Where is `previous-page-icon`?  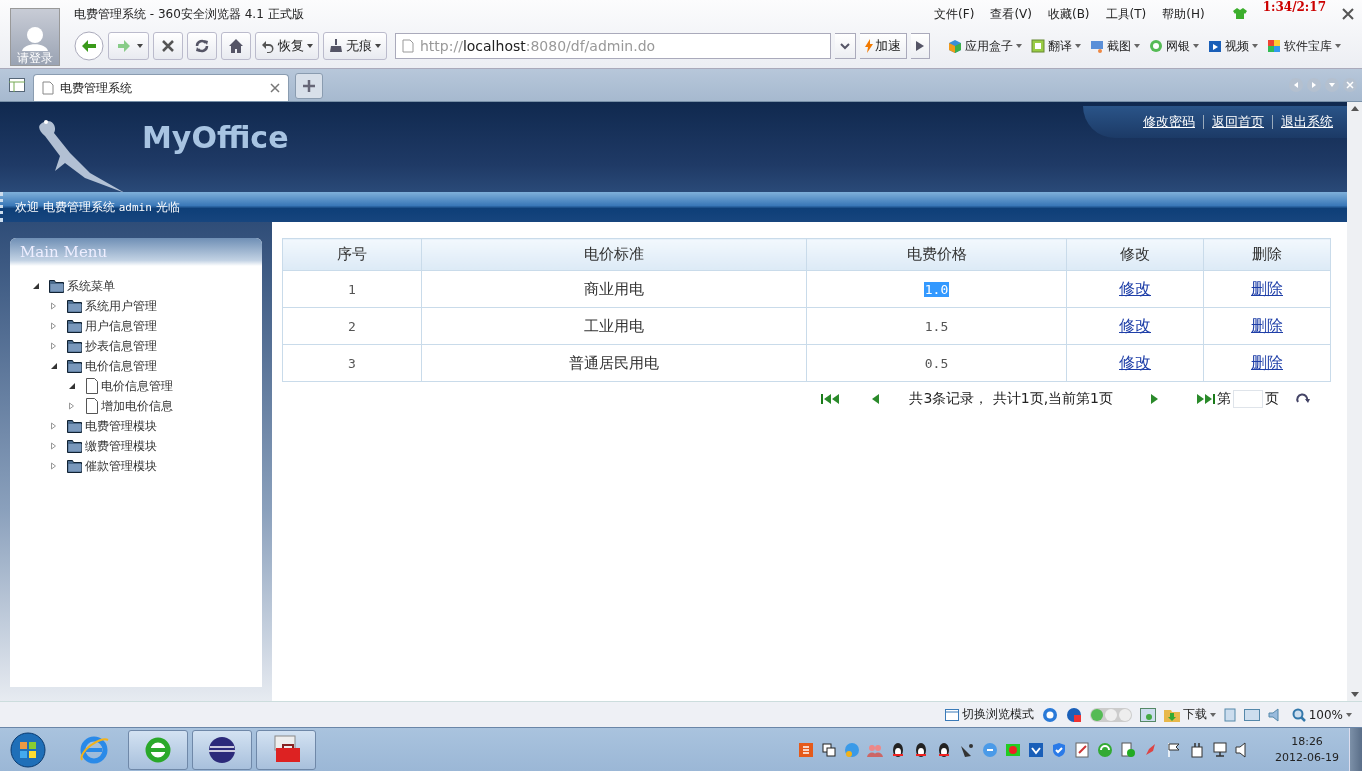
previous-page-icon is located at coordinates (875, 399).